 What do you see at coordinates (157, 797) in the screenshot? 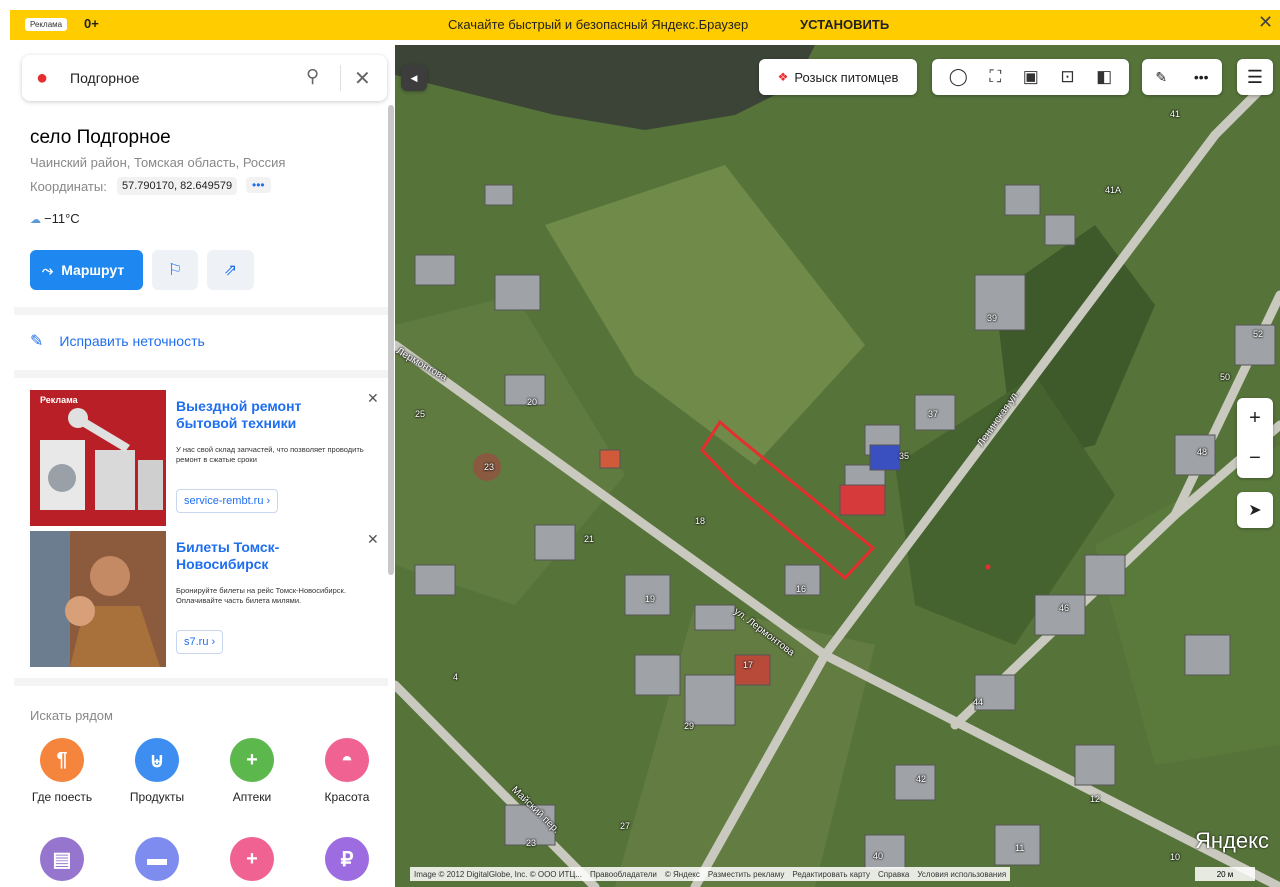
I see `category-label: Продукты` at bounding box center [157, 797].